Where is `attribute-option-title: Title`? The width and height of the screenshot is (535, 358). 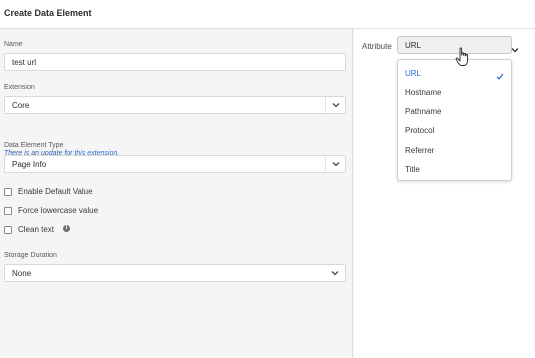
attribute-option-title: Title is located at coordinates (412, 169).